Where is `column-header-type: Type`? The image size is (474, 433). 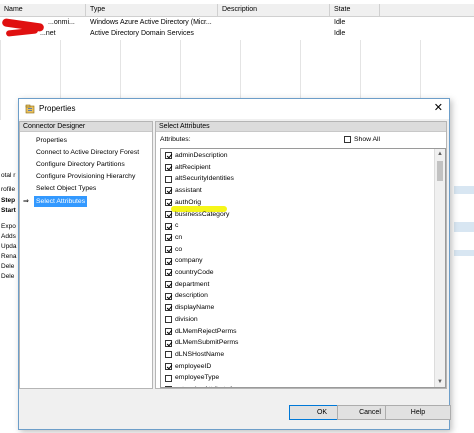 column-header-type: Type is located at coordinates (152, 10).